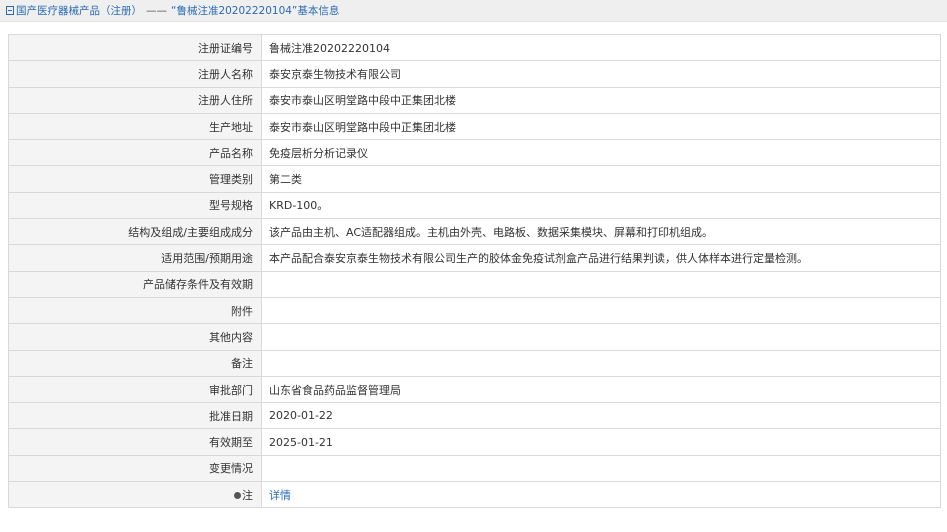 The height and width of the screenshot is (532, 947). Describe the element at coordinates (601, 389) in the screenshot. I see `row-value: 山东省食品药品监督管理局` at that location.